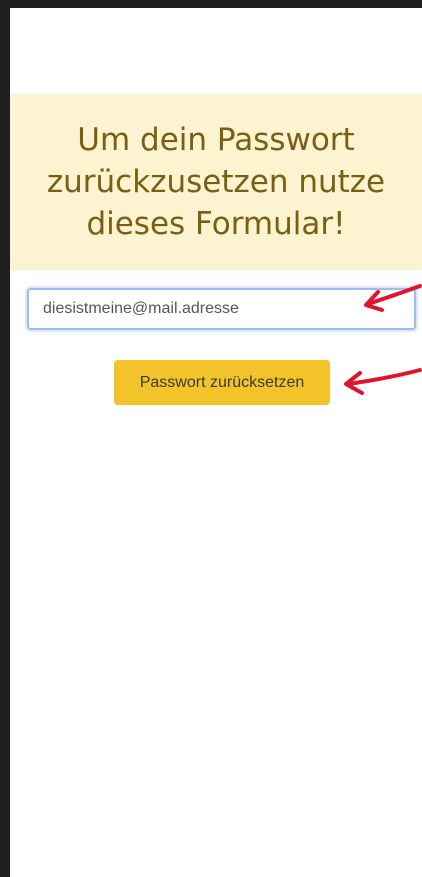 The height and width of the screenshot is (877, 422). What do you see at coordinates (211, 4) in the screenshot?
I see `window-frame-top` at bounding box center [211, 4].